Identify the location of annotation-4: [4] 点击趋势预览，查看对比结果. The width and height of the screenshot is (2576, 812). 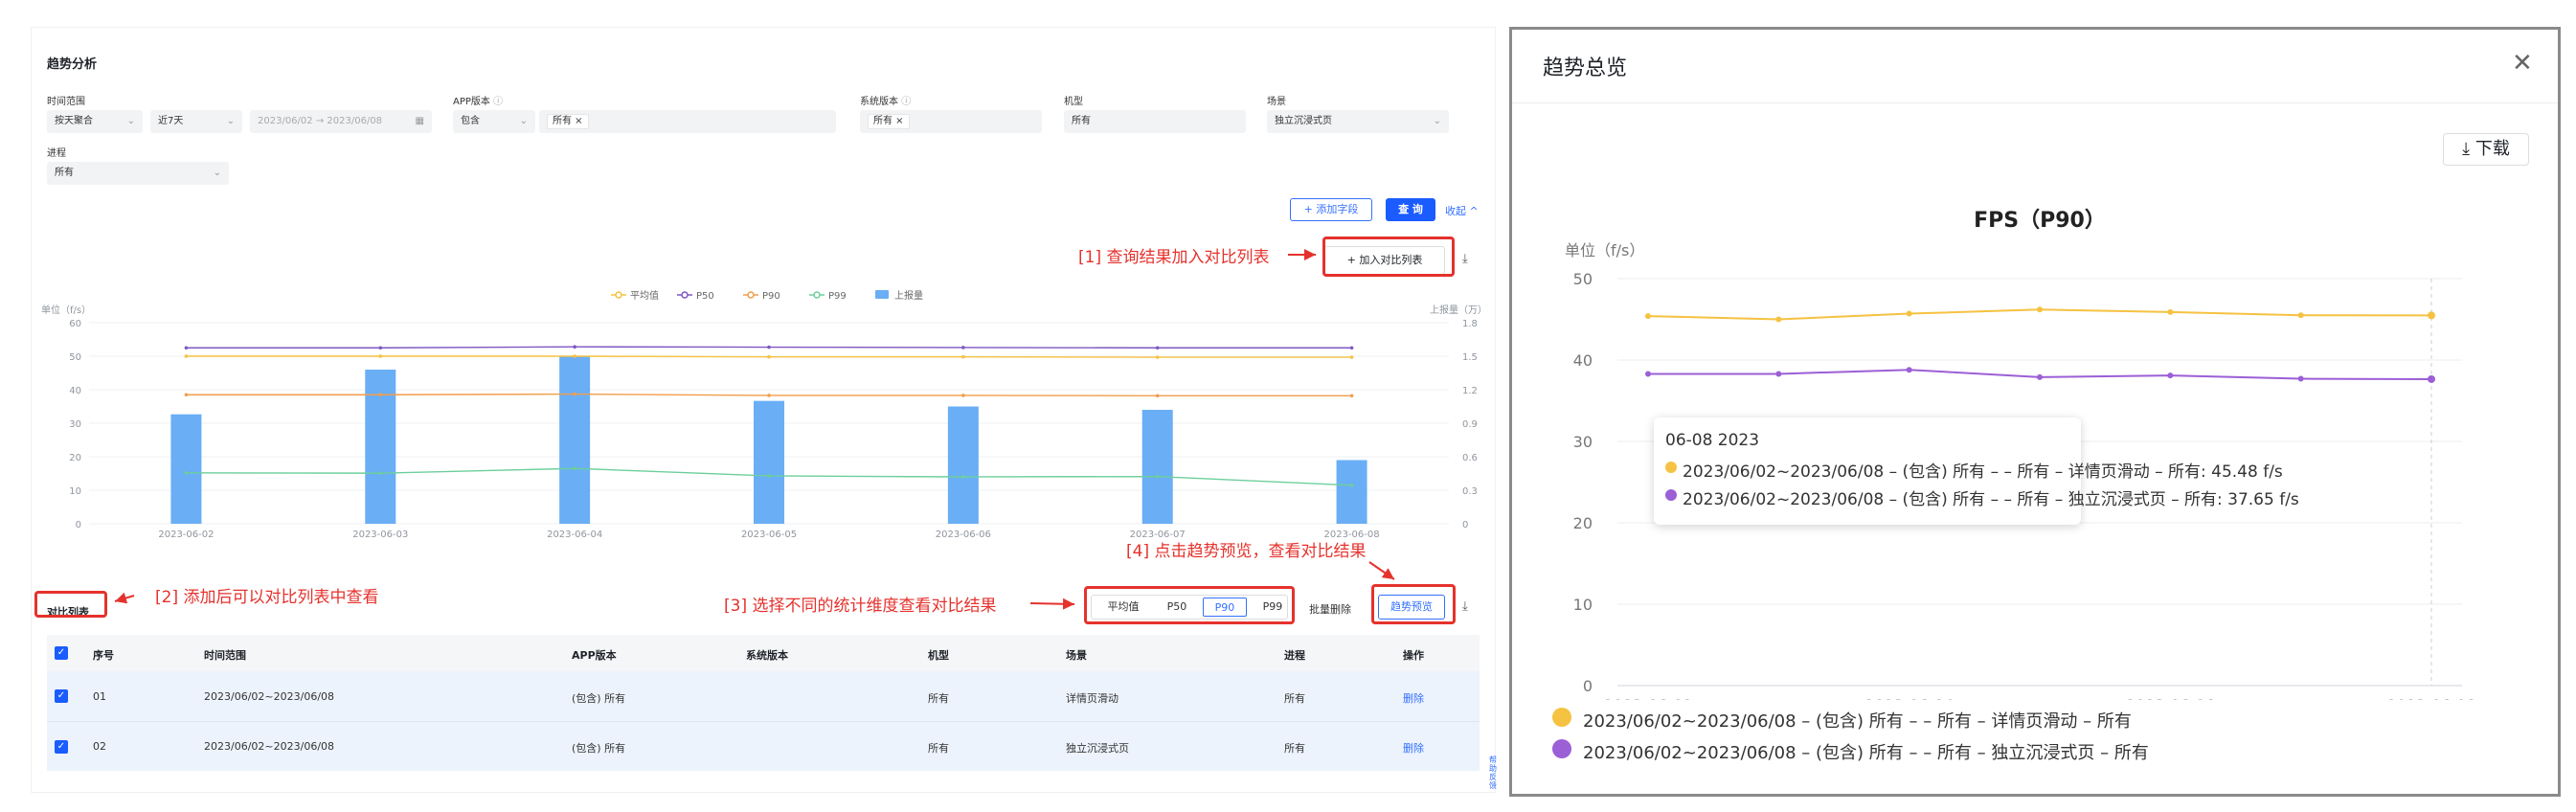
(1246, 551).